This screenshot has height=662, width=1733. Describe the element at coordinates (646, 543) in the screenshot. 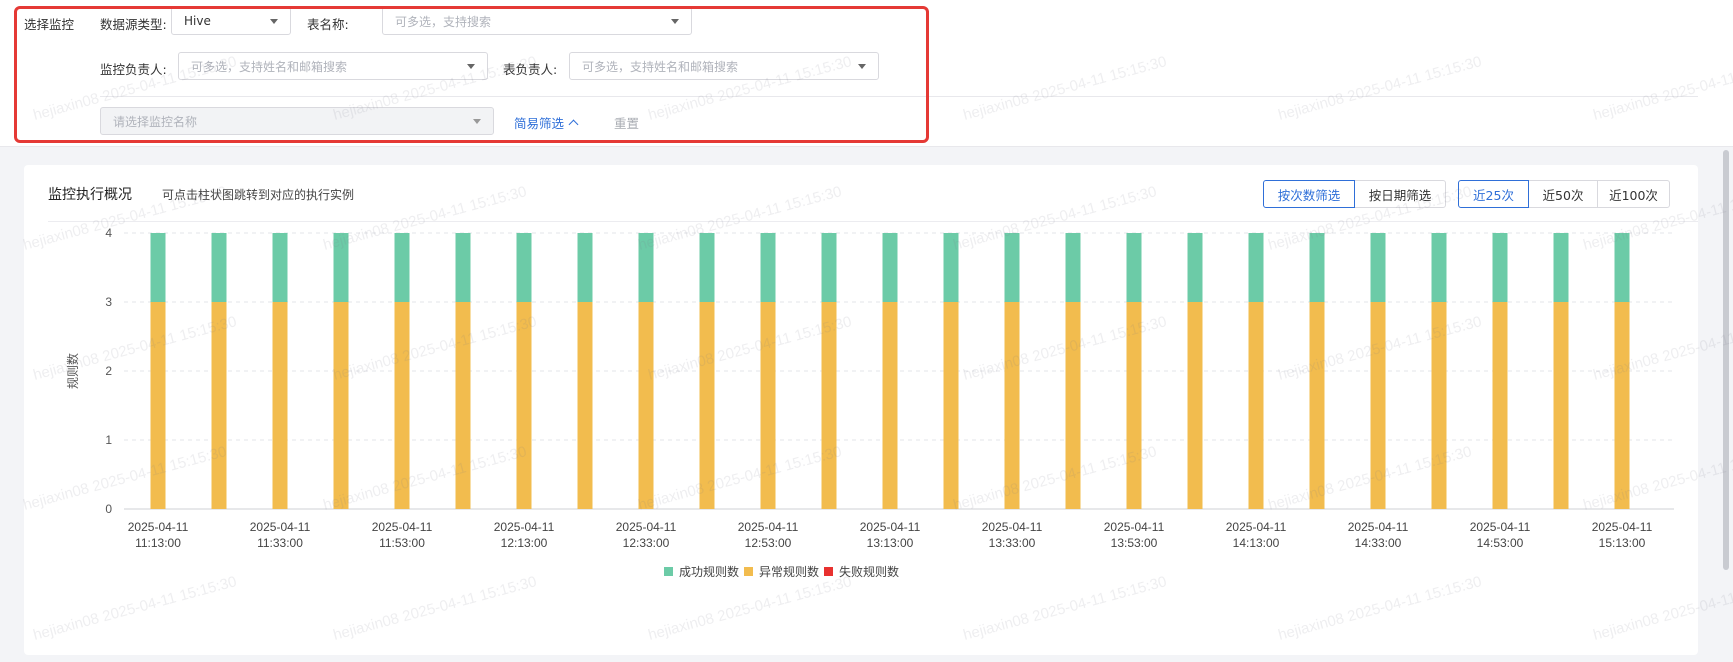

I see `x-tick-label: 12:33:00` at that location.